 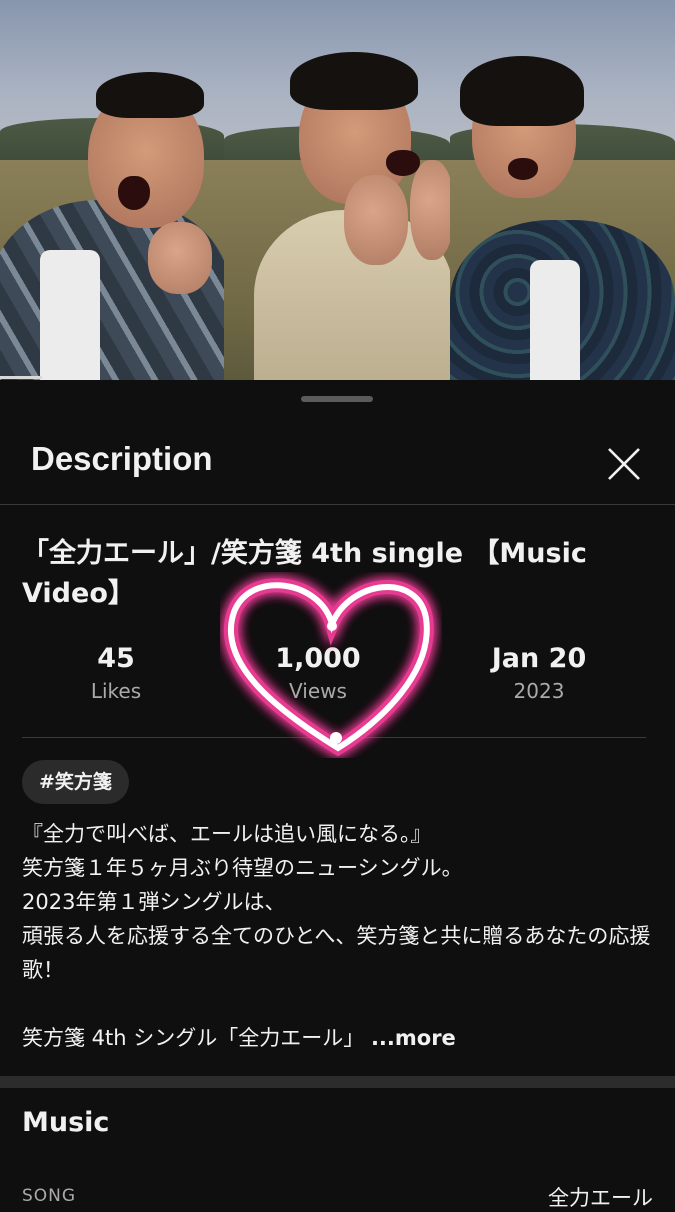 I want to click on date-stat: Jan 20 2023, so click(x=539, y=674).